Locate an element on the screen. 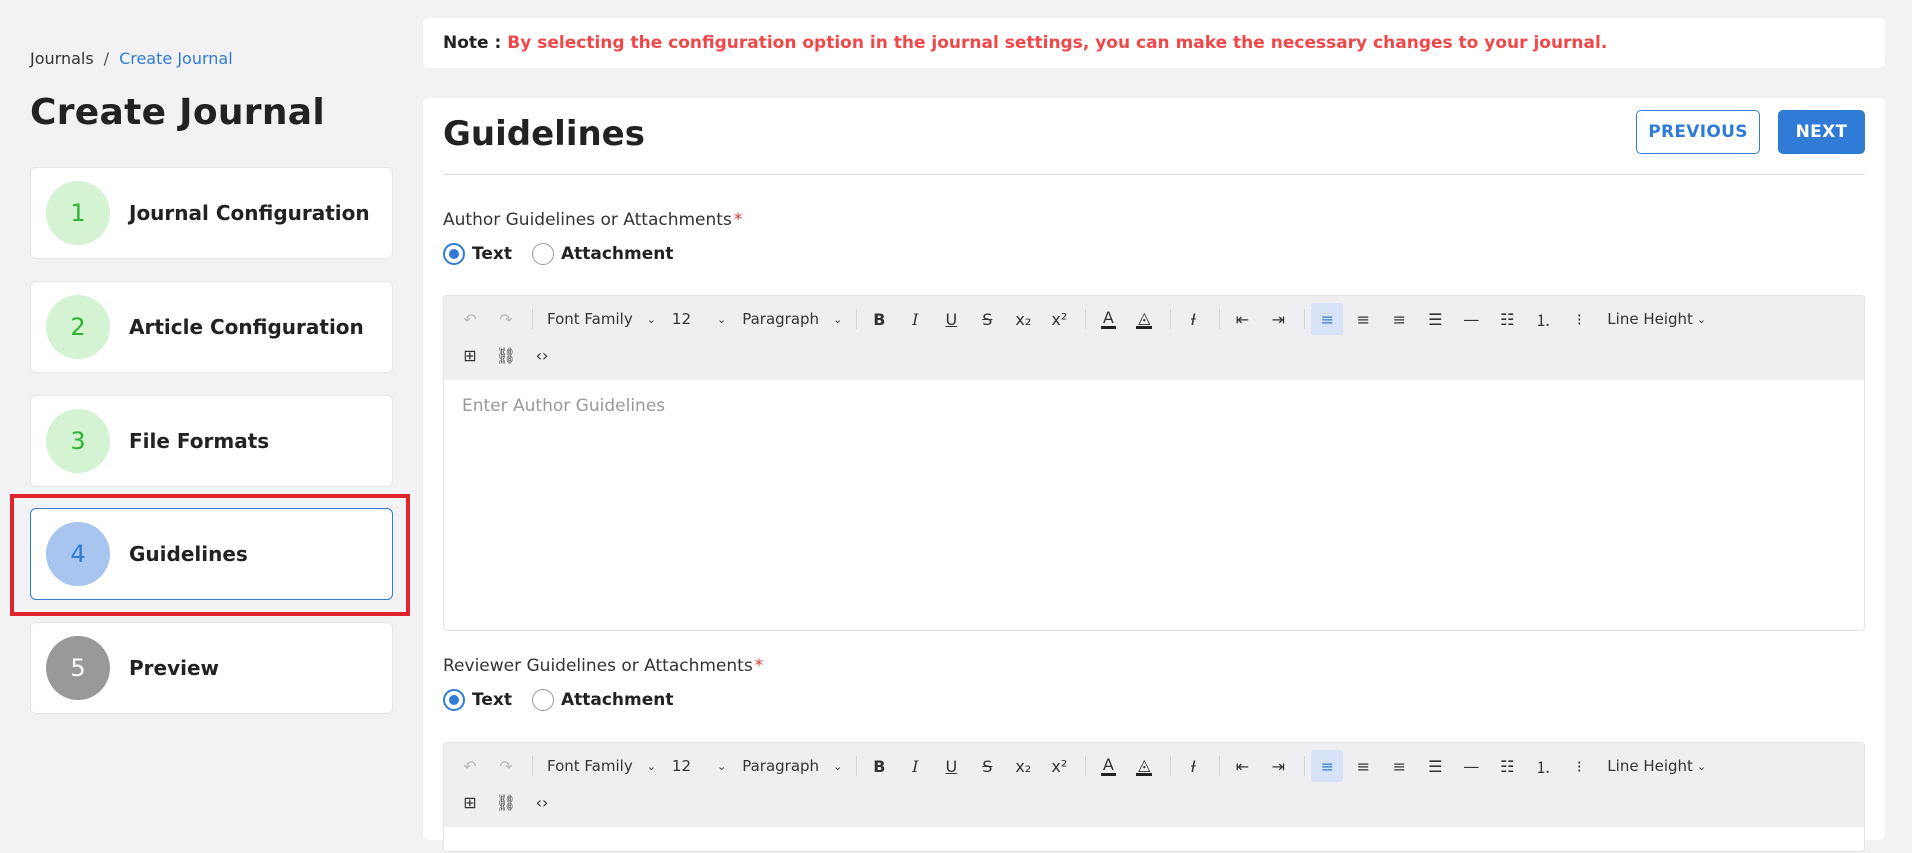 The width and height of the screenshot is (1912, 853). block-format-value: Paragraph is located at coordinates (781, 319).